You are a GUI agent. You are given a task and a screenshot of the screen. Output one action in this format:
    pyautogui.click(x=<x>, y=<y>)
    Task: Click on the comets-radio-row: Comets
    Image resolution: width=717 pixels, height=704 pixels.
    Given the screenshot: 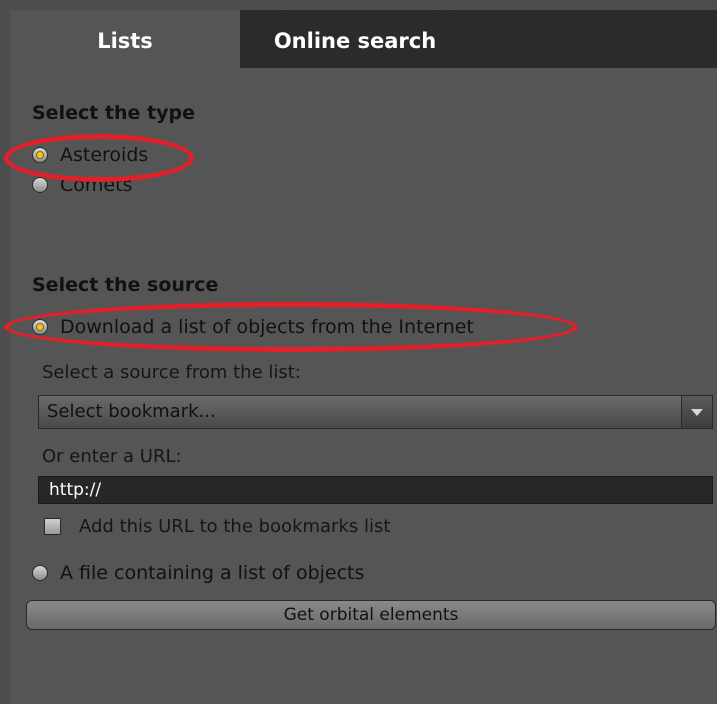 What is the action you would take?
    pyautogui.click(x=82, y=185)
    